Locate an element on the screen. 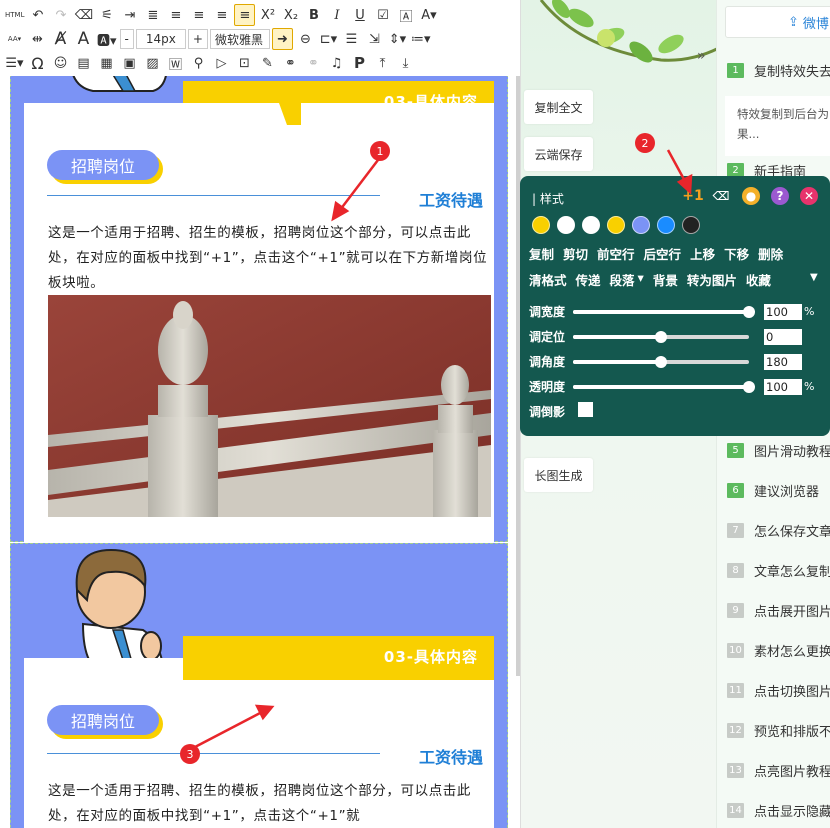  annotation-badge-1: 1 is located at coordinates (380, 151).